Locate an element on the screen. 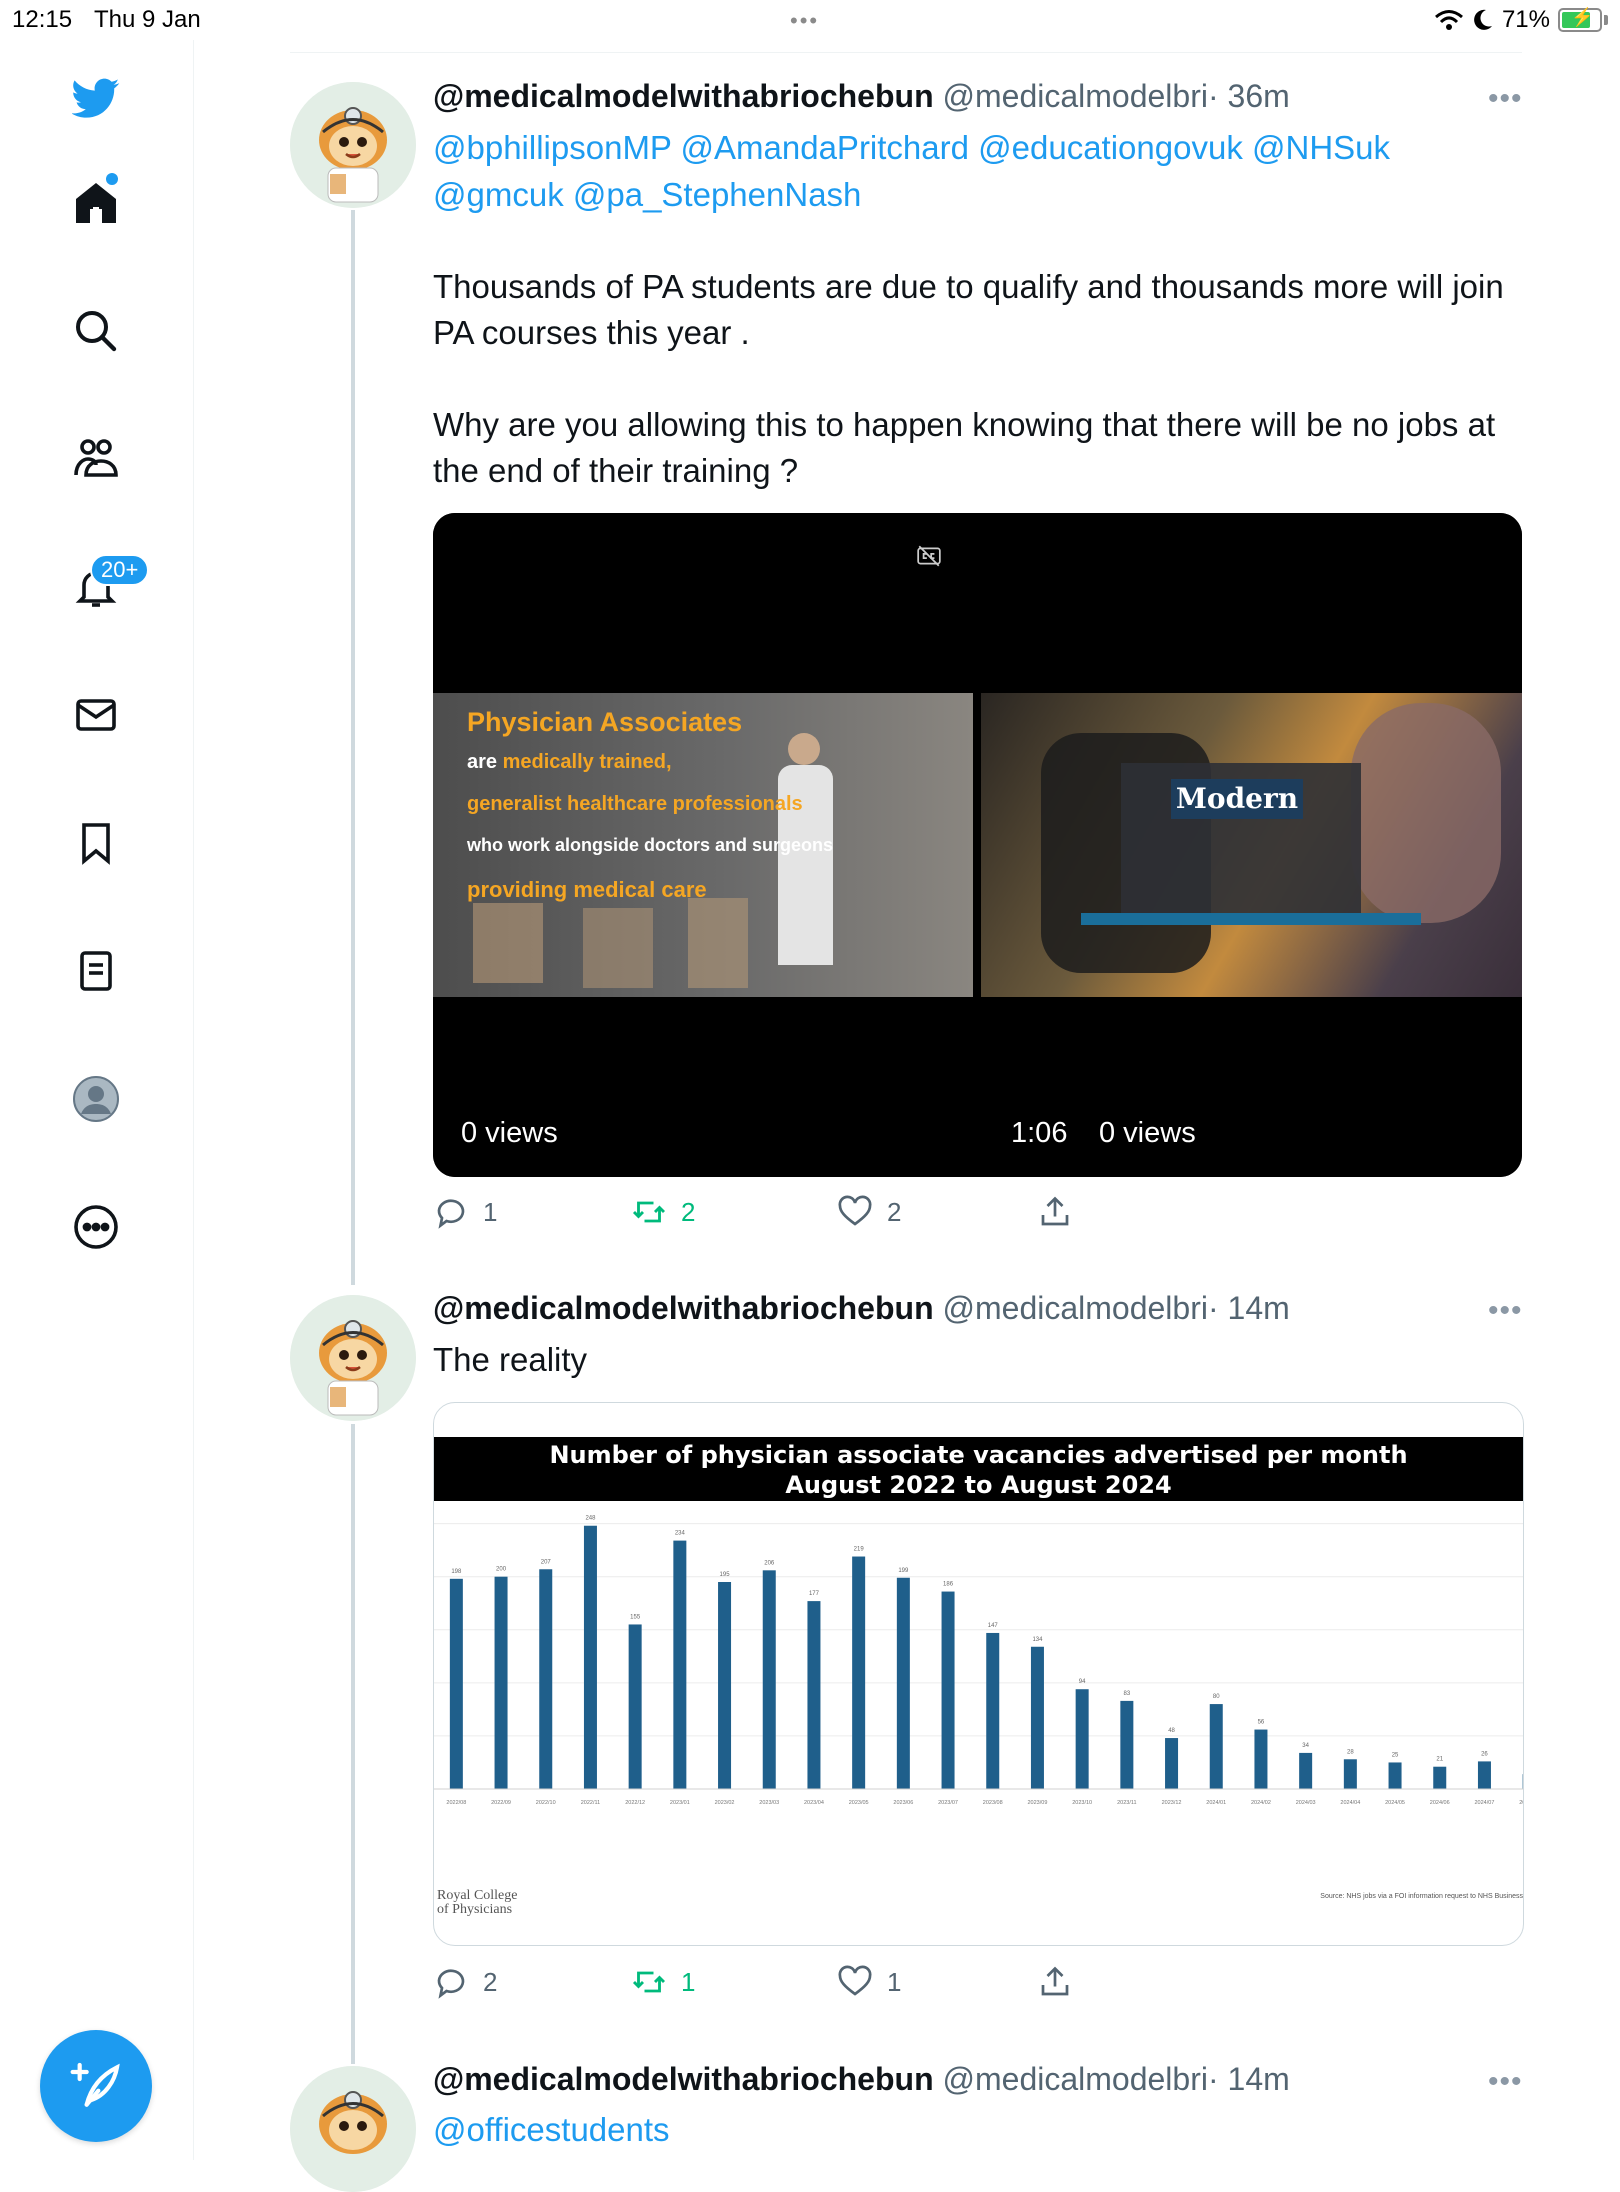 The width and height of the screenshot is (1620, 2192). tweet-time: · 36m is located at coordinates (1249, 96).